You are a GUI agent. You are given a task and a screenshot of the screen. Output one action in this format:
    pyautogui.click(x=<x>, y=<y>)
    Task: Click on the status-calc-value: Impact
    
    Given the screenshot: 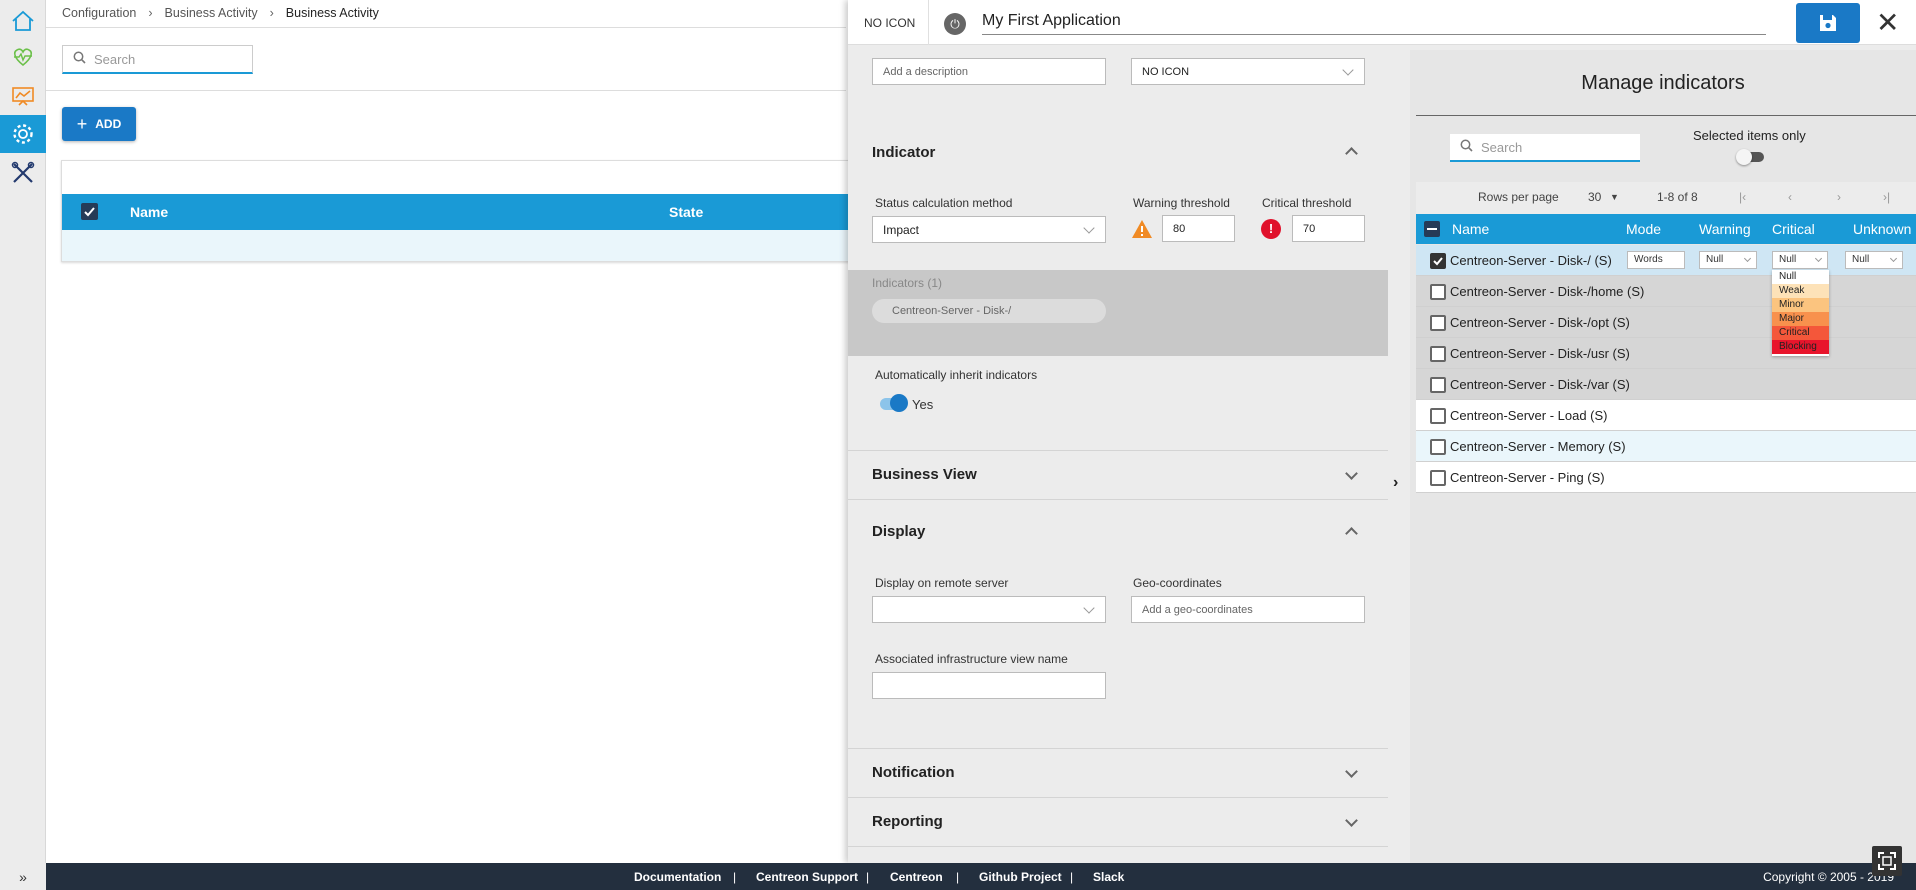 What is the action you would take?
    pyautogui.click(x=901, y=229)
    